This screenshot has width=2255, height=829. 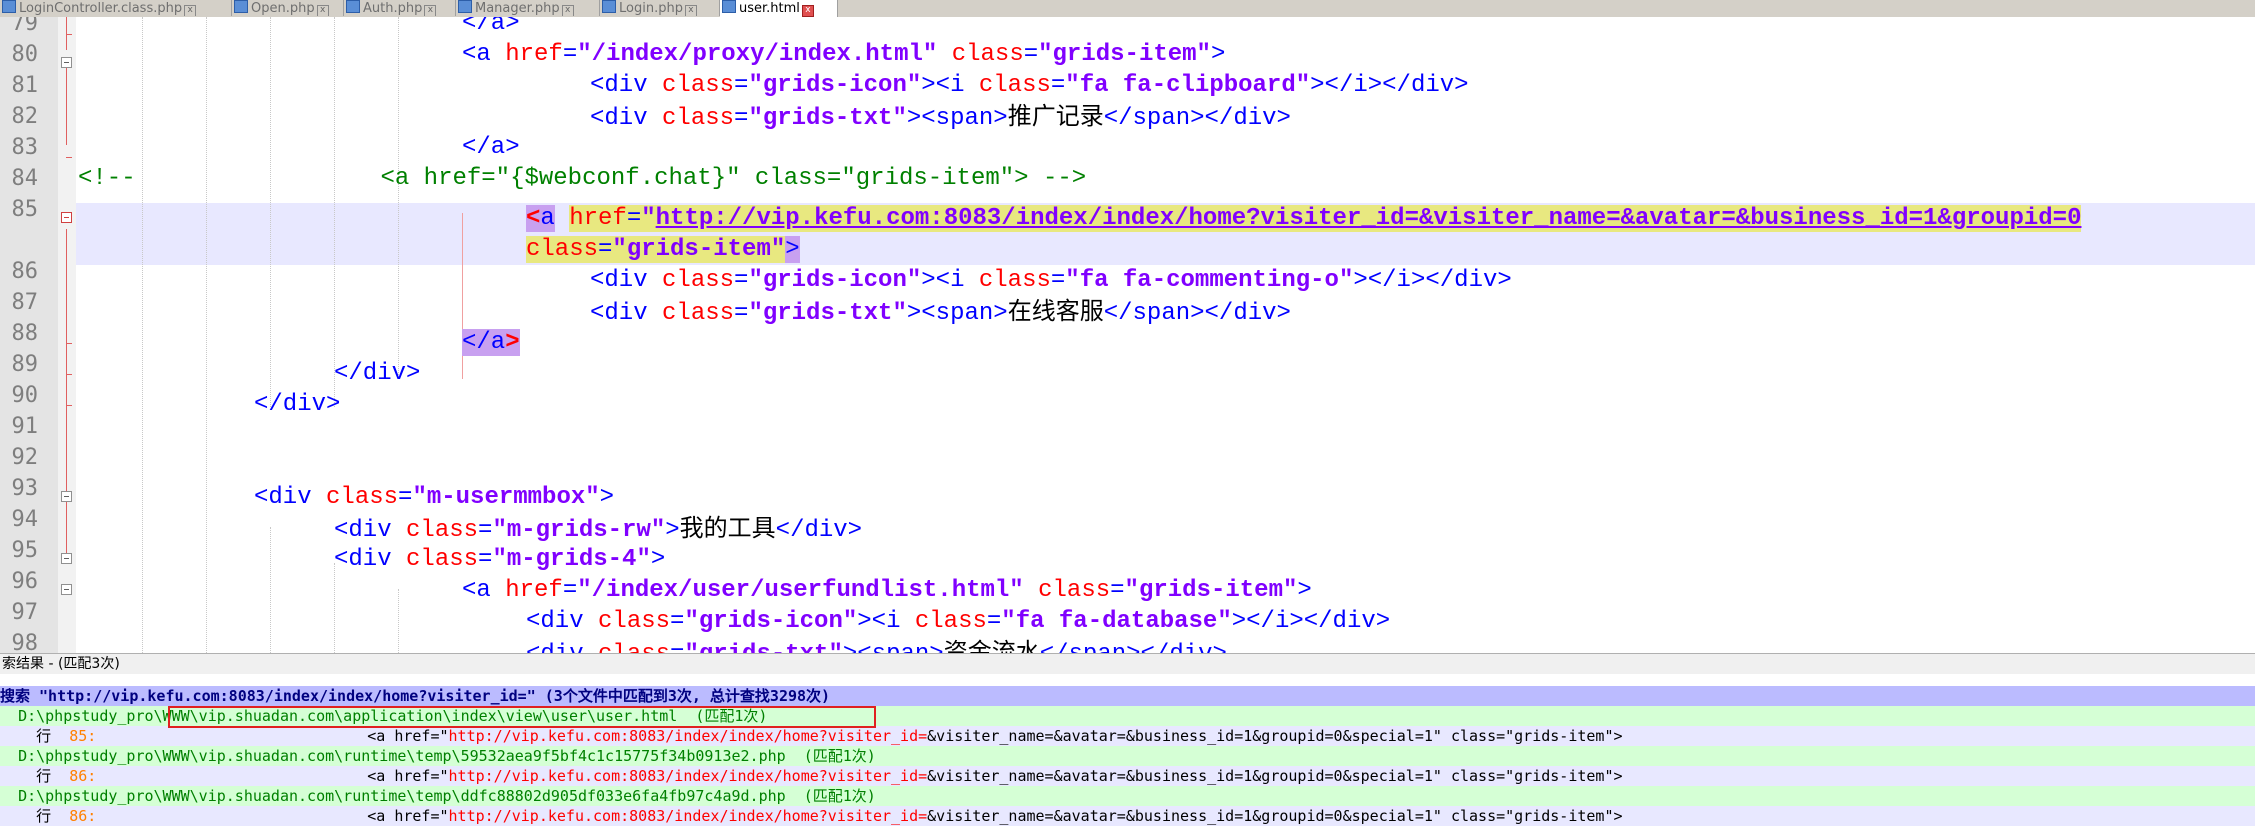 What do you see at coordinates (522, 717) in the screenshot?
I see `annotation-highlight-box` at bounding box center [522, 717].